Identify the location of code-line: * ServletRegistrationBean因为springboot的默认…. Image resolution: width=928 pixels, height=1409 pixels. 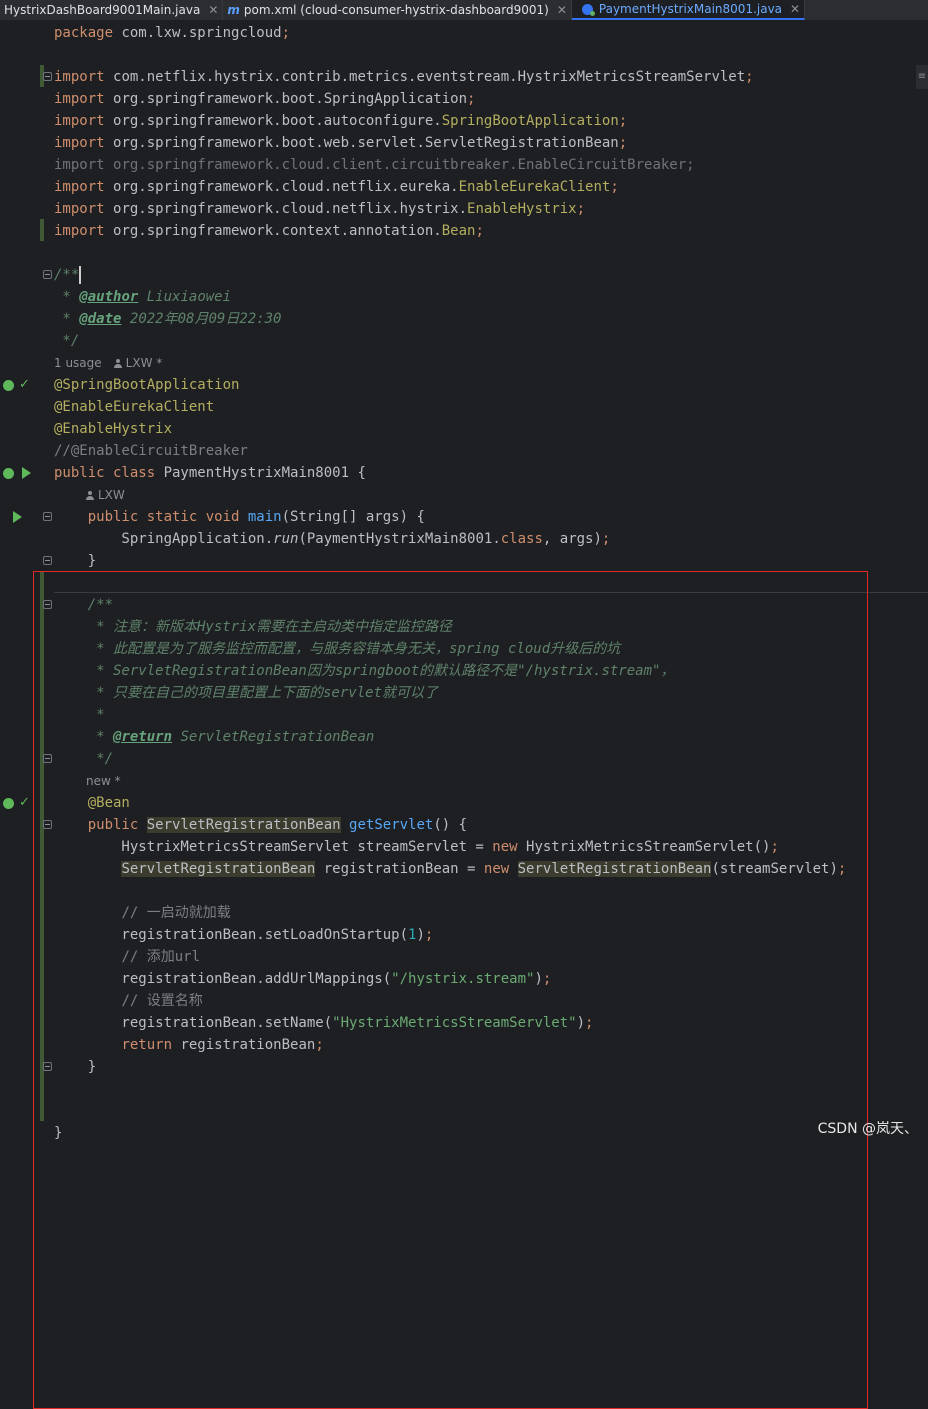
(381, 671).